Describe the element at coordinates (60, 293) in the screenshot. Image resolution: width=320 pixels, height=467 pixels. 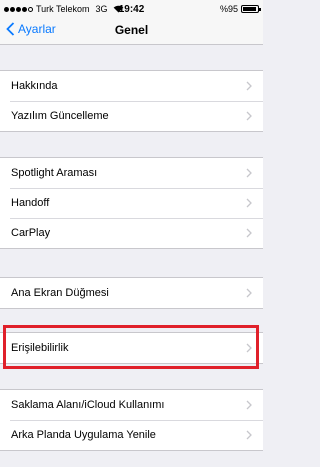
I see `row-label: Ana Ekran Düğmesi` at that location.